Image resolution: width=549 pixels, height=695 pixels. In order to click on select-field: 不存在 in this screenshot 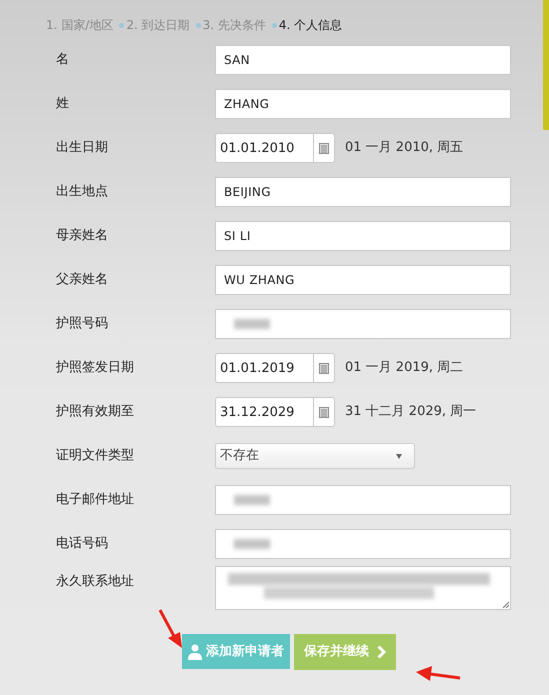, I will do `click(315, 456)`.